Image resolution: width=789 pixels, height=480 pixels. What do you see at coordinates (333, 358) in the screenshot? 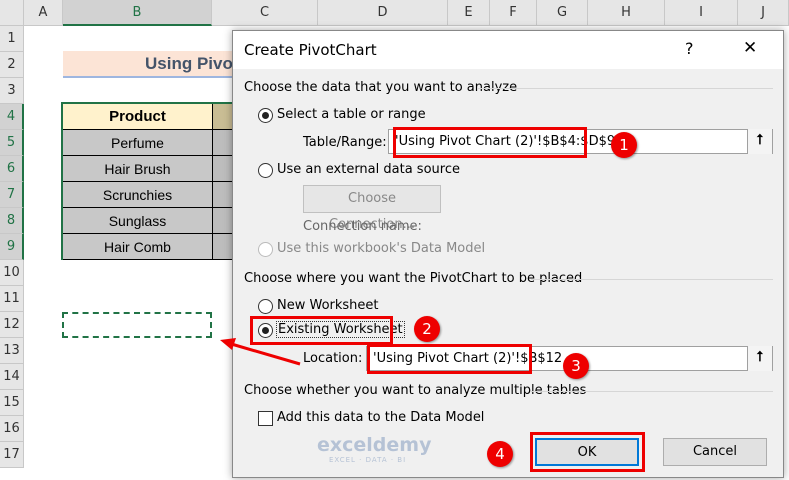
I see `location-label: Location:` at bounding box center [333, 358].